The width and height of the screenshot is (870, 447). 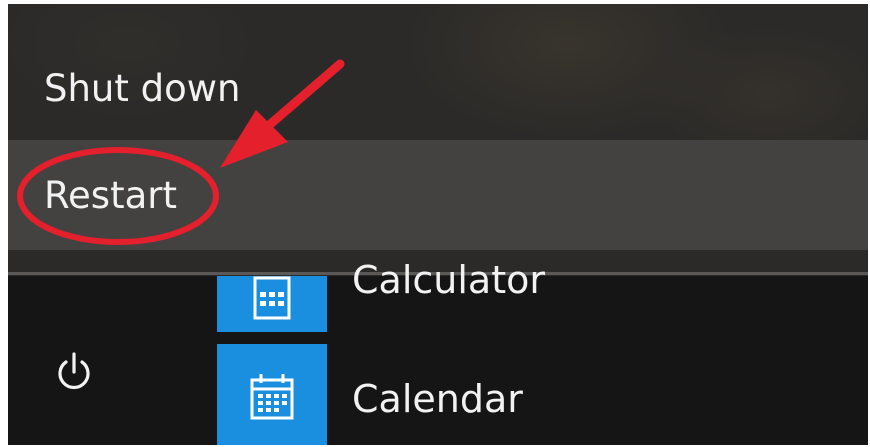 What do you see at coordinates (272, 298) in the screenshot?
I see `calculator-icon` at bounding box center [272, 298].